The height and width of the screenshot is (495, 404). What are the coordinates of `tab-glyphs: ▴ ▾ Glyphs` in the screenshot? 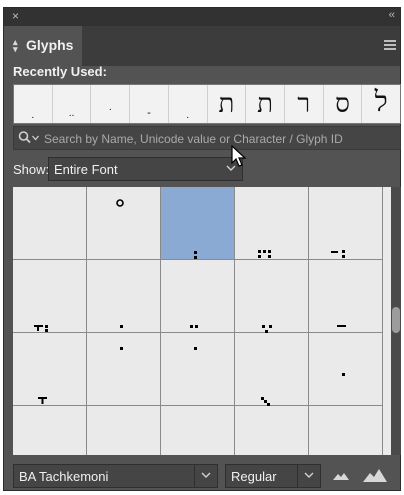 It's located at (43, 46).